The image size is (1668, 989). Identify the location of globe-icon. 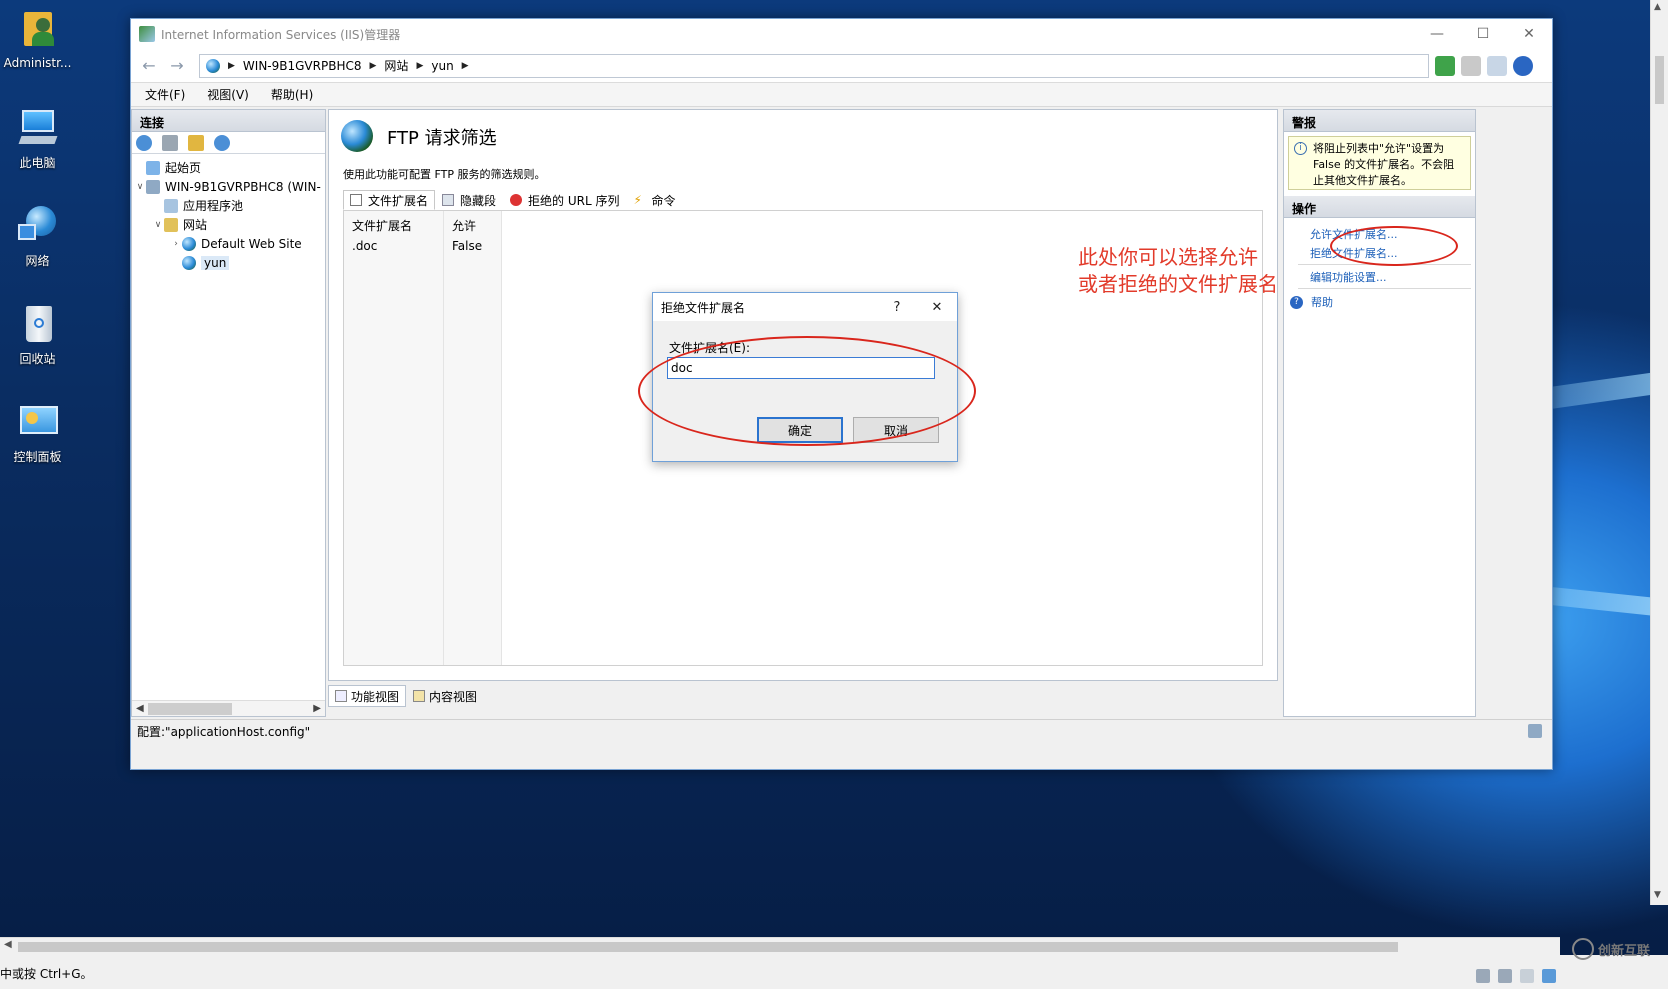
(213, 65).